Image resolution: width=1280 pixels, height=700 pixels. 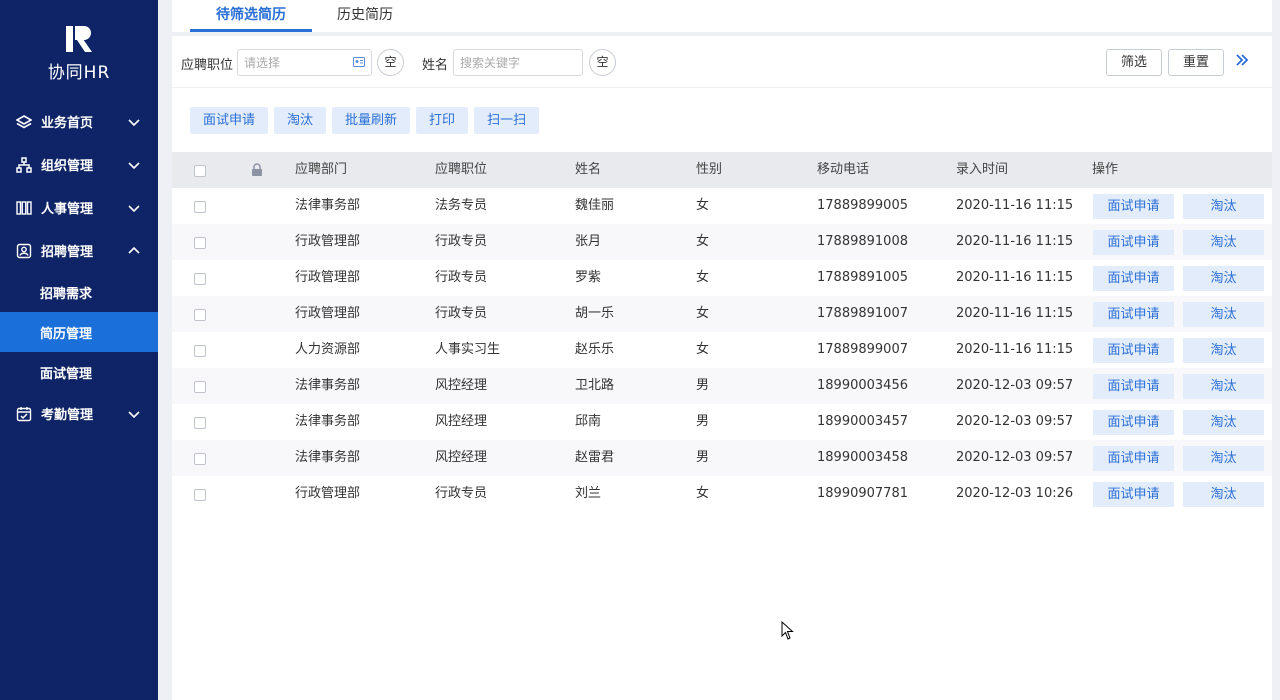 I want to click on logo-text: 协同HR, so click(x=79, y=73).